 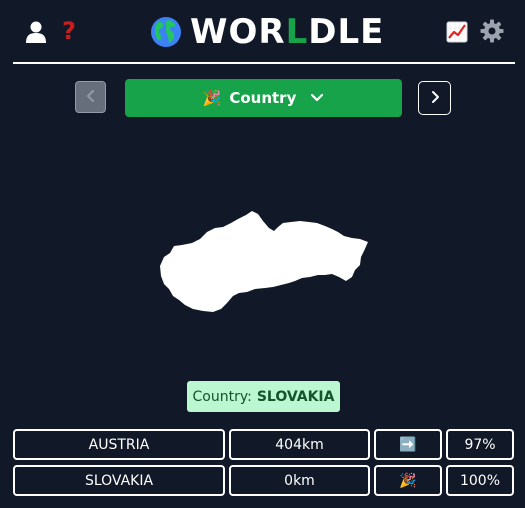 What do you see at coordinates (480, 480) in the screenshot?
I see `guess-proximity-cell: 100%` at bounding box center [480, 480].